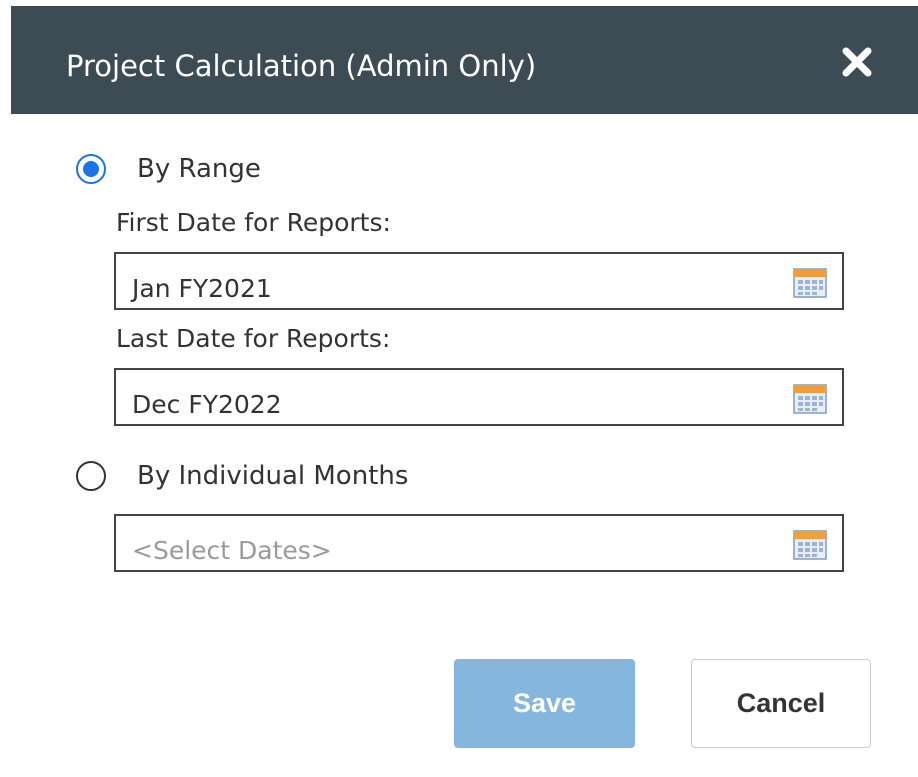 The height and width of the screenshot is (777, 918). I want to click on close-button, so click(857, 61).